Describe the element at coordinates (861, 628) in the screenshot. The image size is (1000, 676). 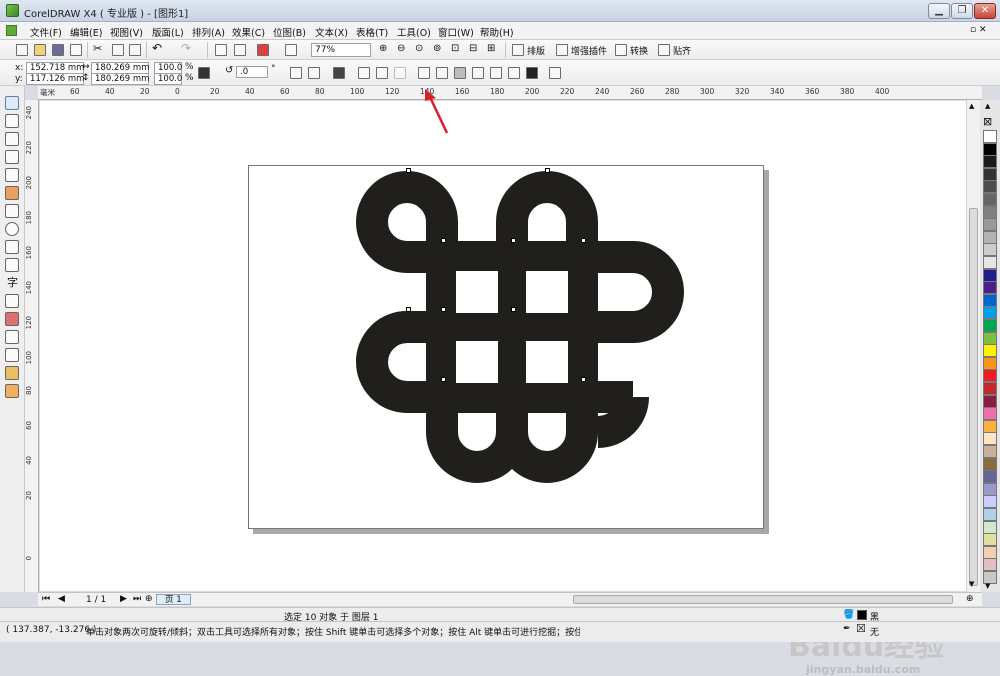
I see `no-outline-swatch: ☒` at that location.